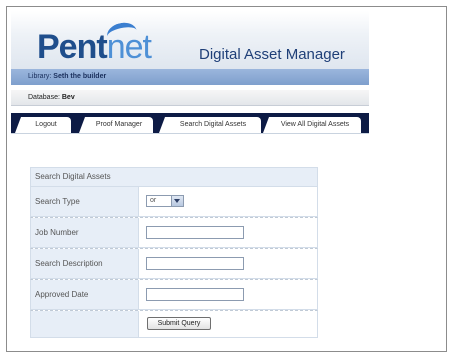 This screenshot has height=360, width=455. I want to click on submit-row-spacer, so click(85, 324).